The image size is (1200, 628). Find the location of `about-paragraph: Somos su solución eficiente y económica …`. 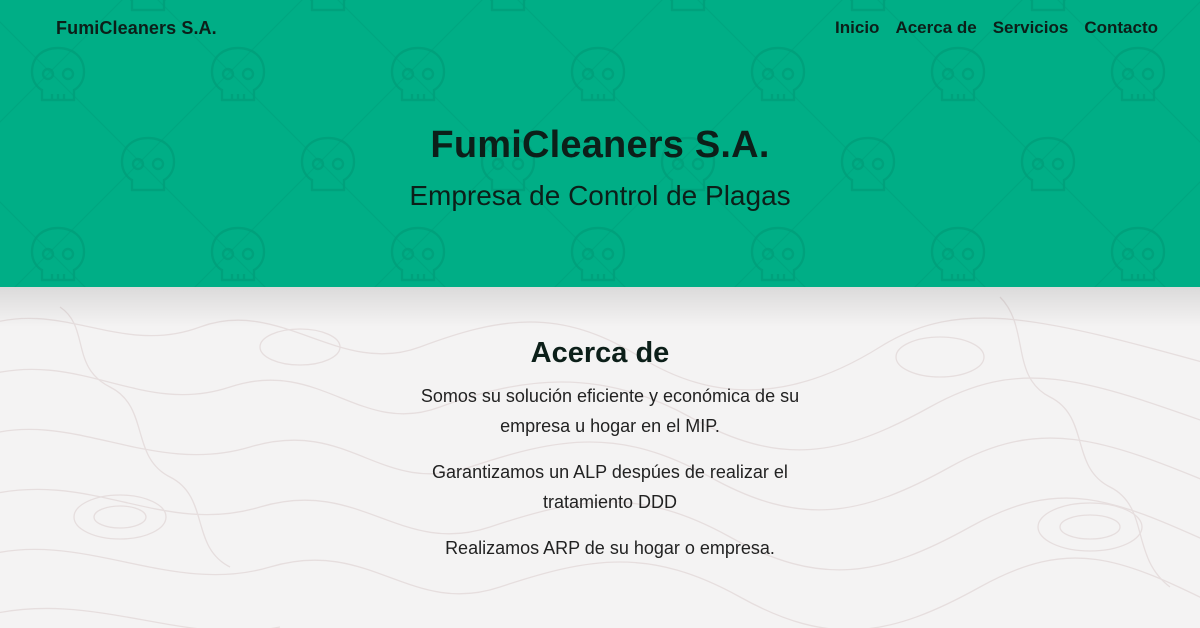

about-paragraph: Somos su solución eficiente y económica … is located at coordinates (610, 411).